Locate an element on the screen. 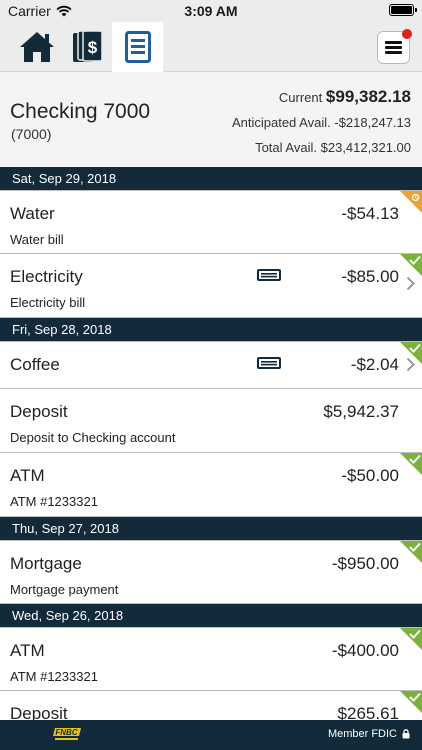  pending-status-icon is located at coordinates (411, 202).